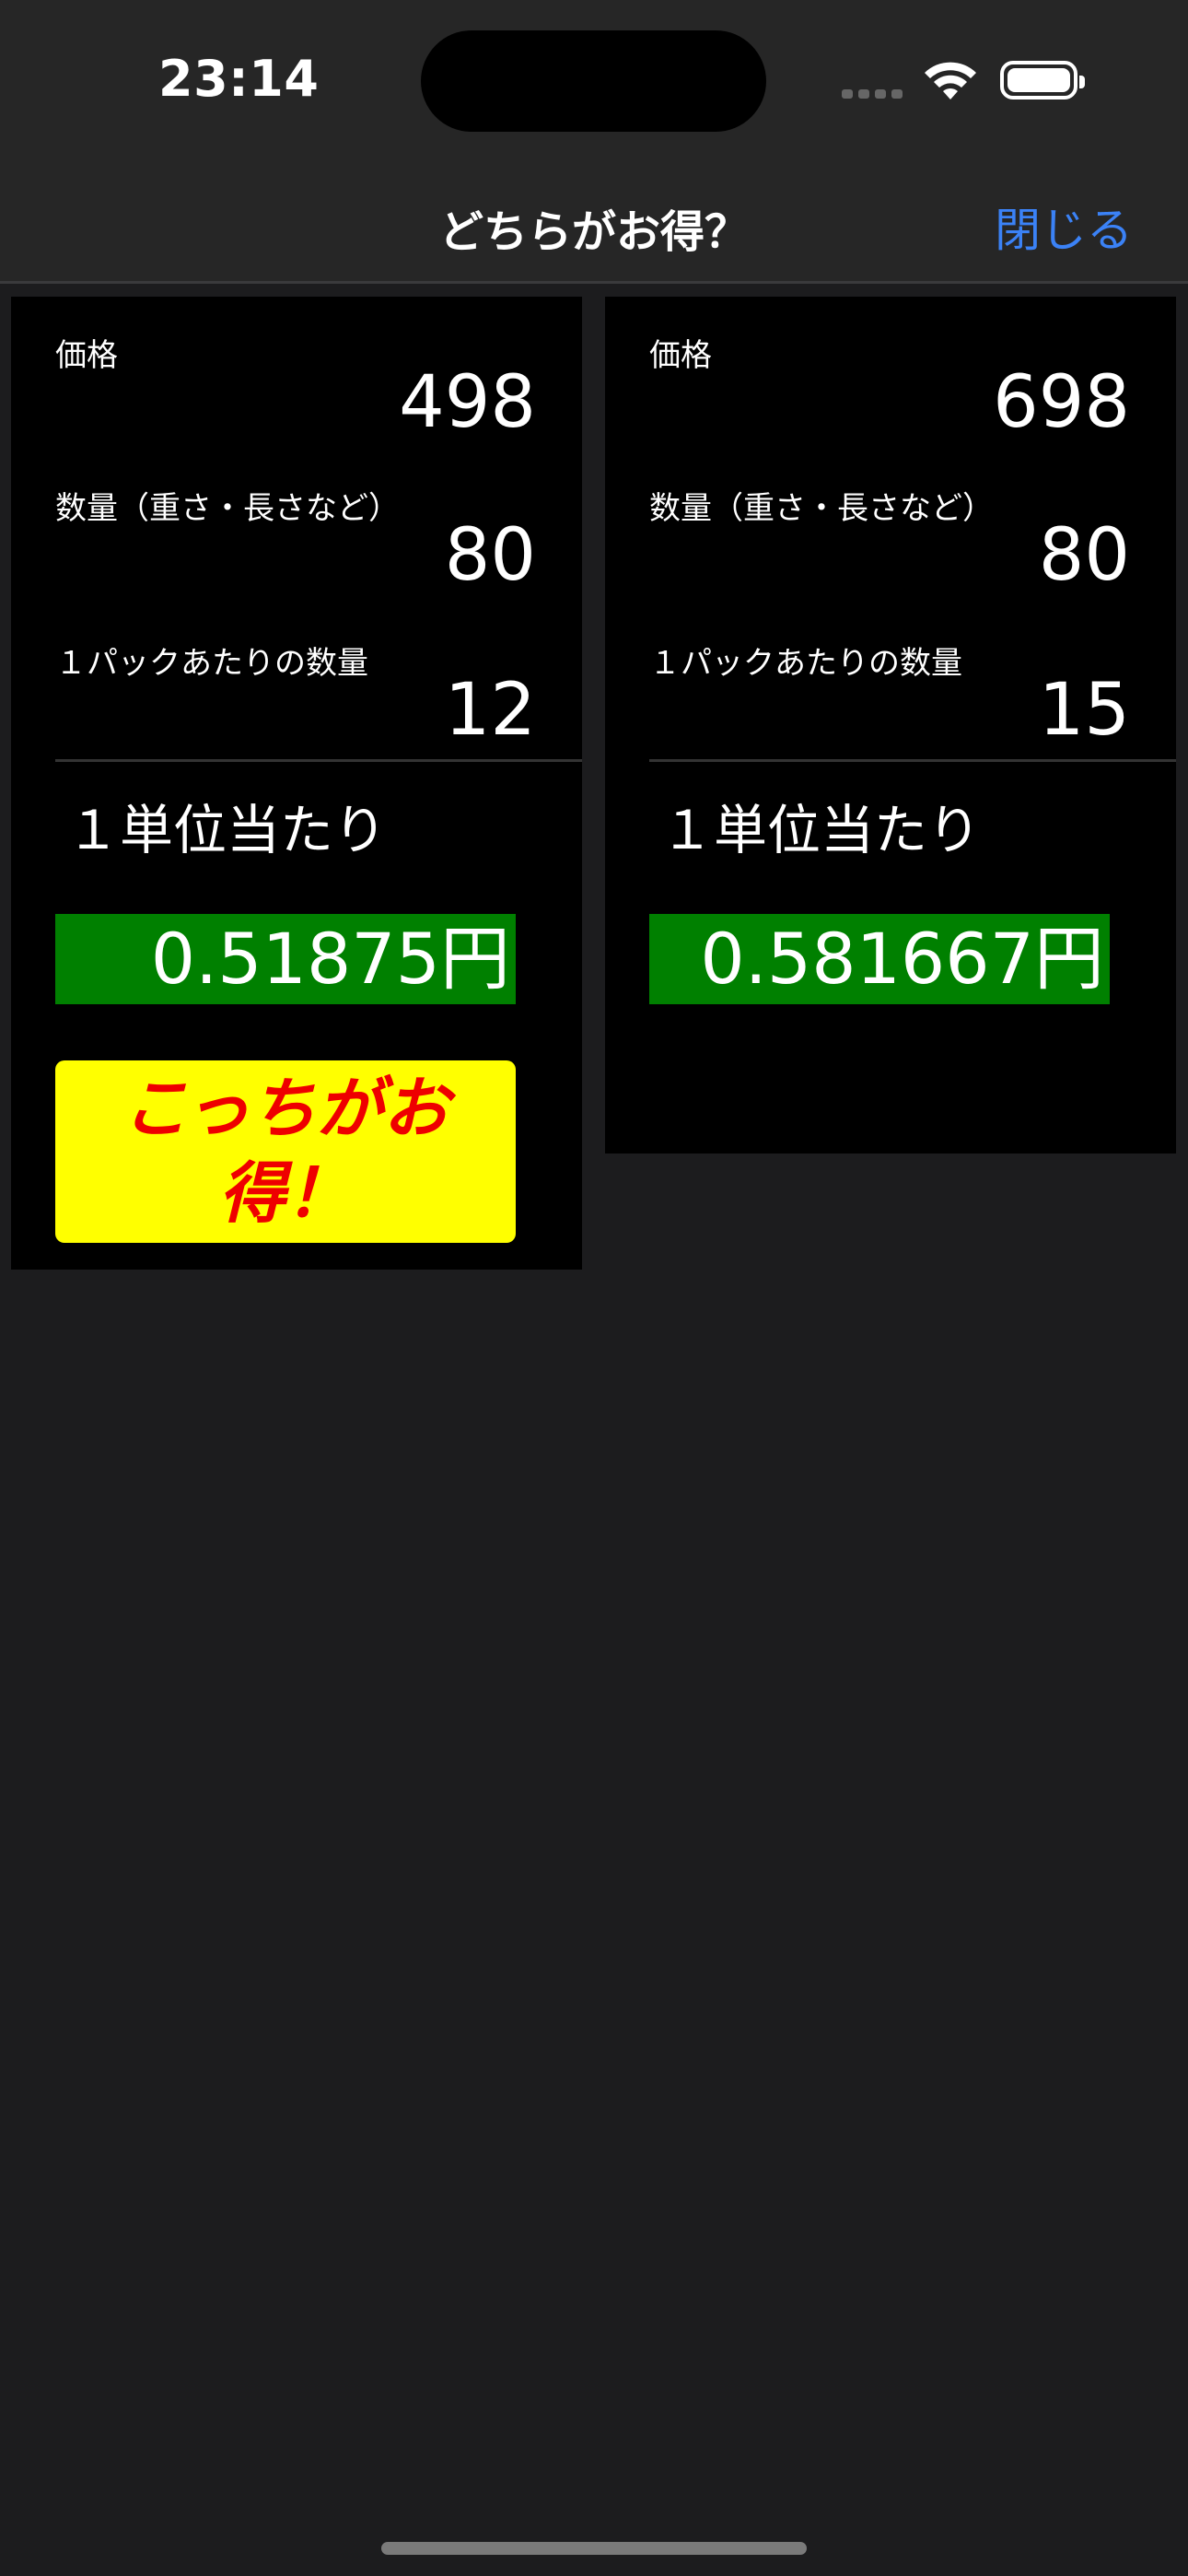 The width and height of the screenshot is (1188, 2576). What do you see at coordinates (285, 1151) in the screenshot?
I see `better-deal-badge: こっちがお得！` at bounding box center [285, 1151].